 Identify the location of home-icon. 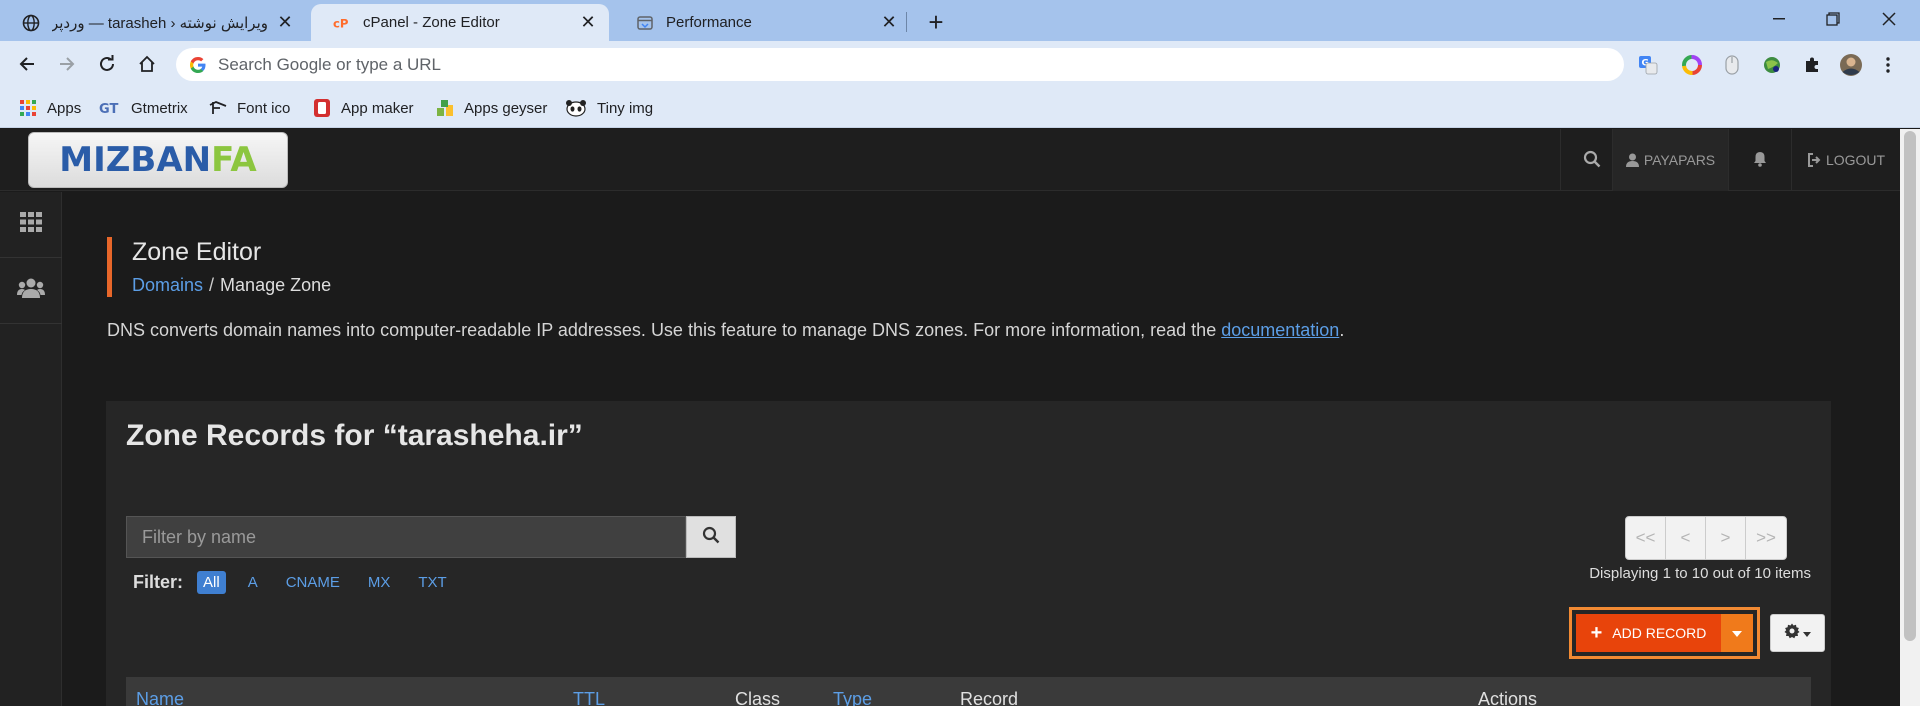
(147, 64).